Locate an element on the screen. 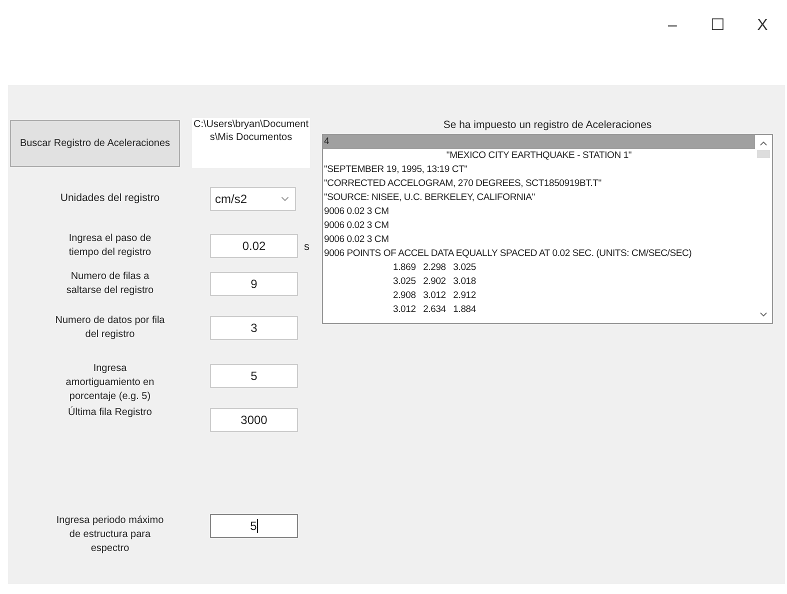 Image resolution: width=787 pixels, height=594 pixels. record-line: "MEXICO CITY EARTHQUAKE - STATION 1" is located at coordinates (539, 156).